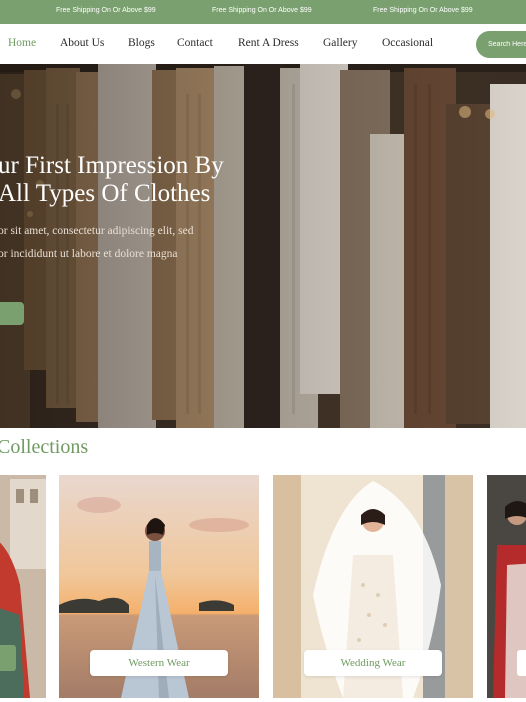 The image size is (526, 702). Describe the element at coordinates (12, 313) in the screenshot. I see `hero-cta-button` at that location.